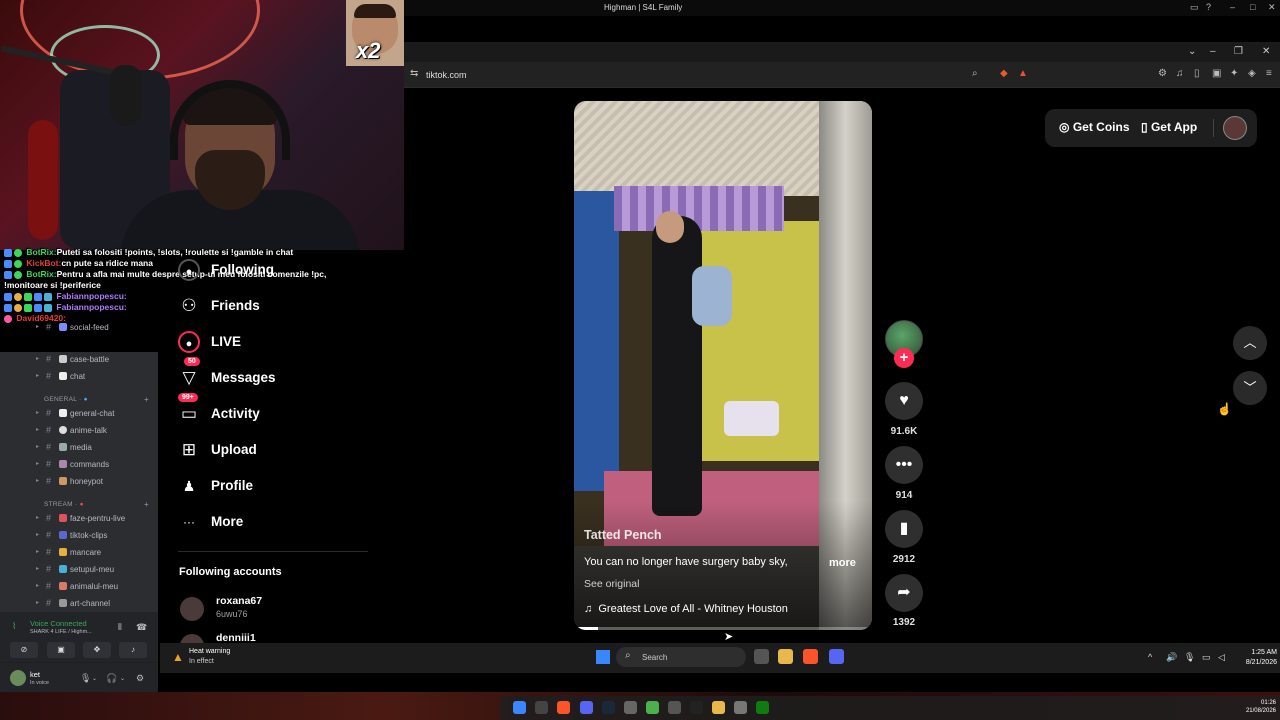 The height and width of the screenshot is (720, 1280). I want to click on media-icon: ♫, so click(1180, 73).